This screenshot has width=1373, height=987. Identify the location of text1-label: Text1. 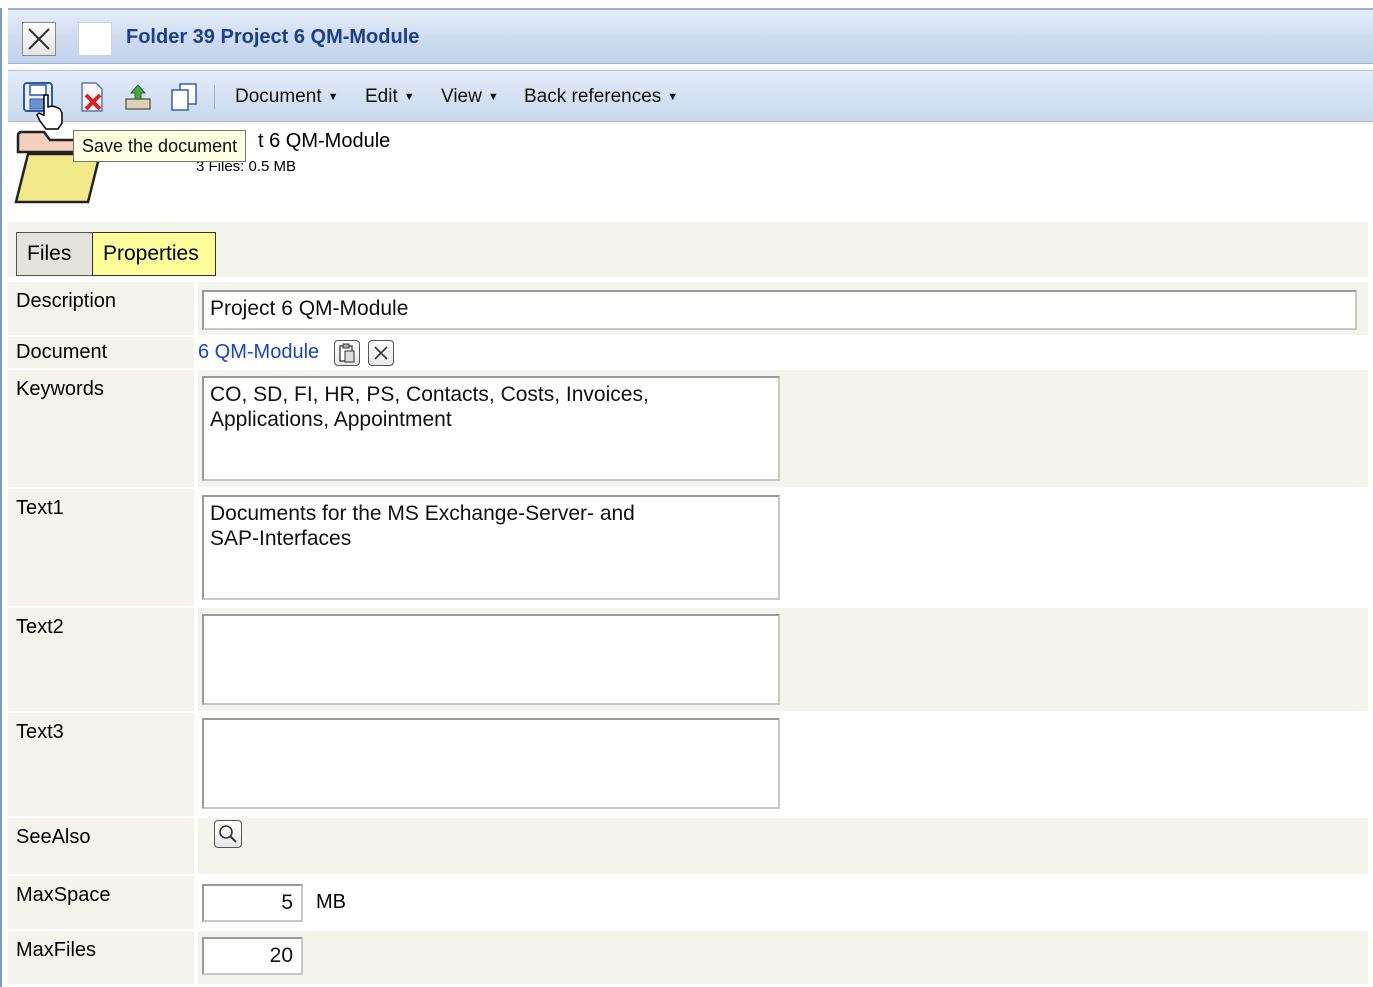
(101, 547).